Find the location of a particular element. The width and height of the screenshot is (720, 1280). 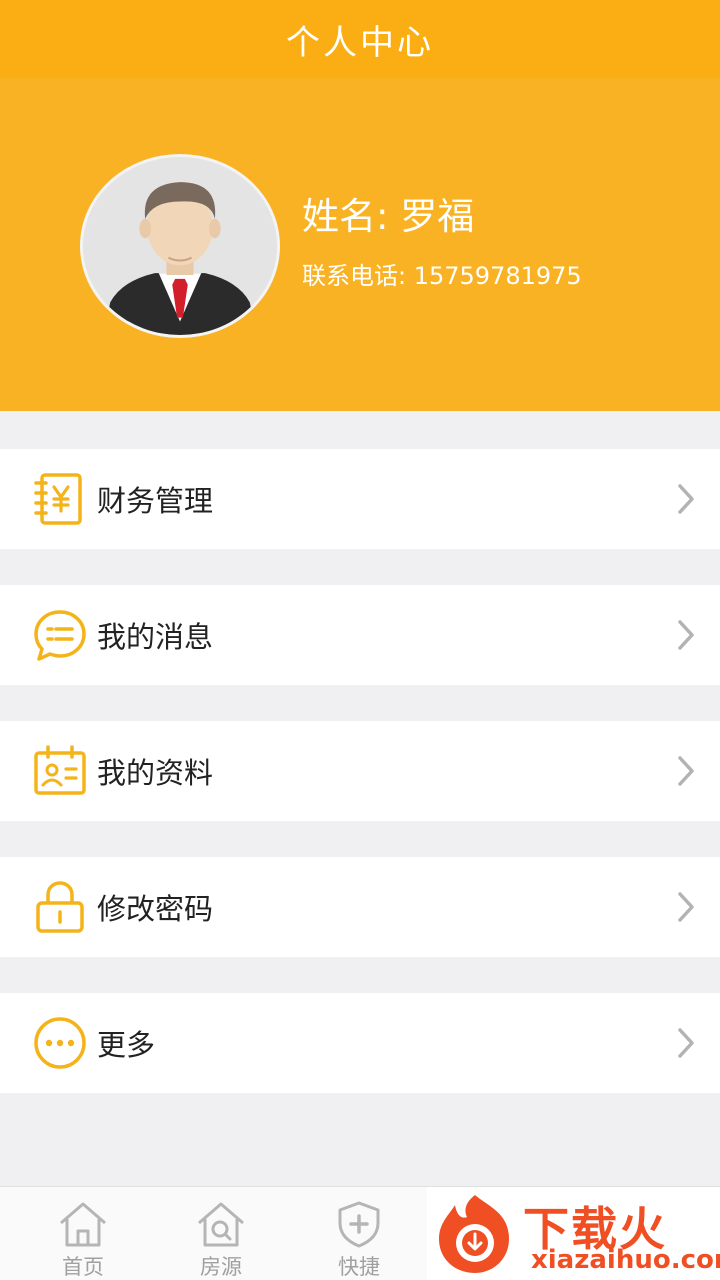

page-title: 个人中心 is located at coordinates (360, 42).